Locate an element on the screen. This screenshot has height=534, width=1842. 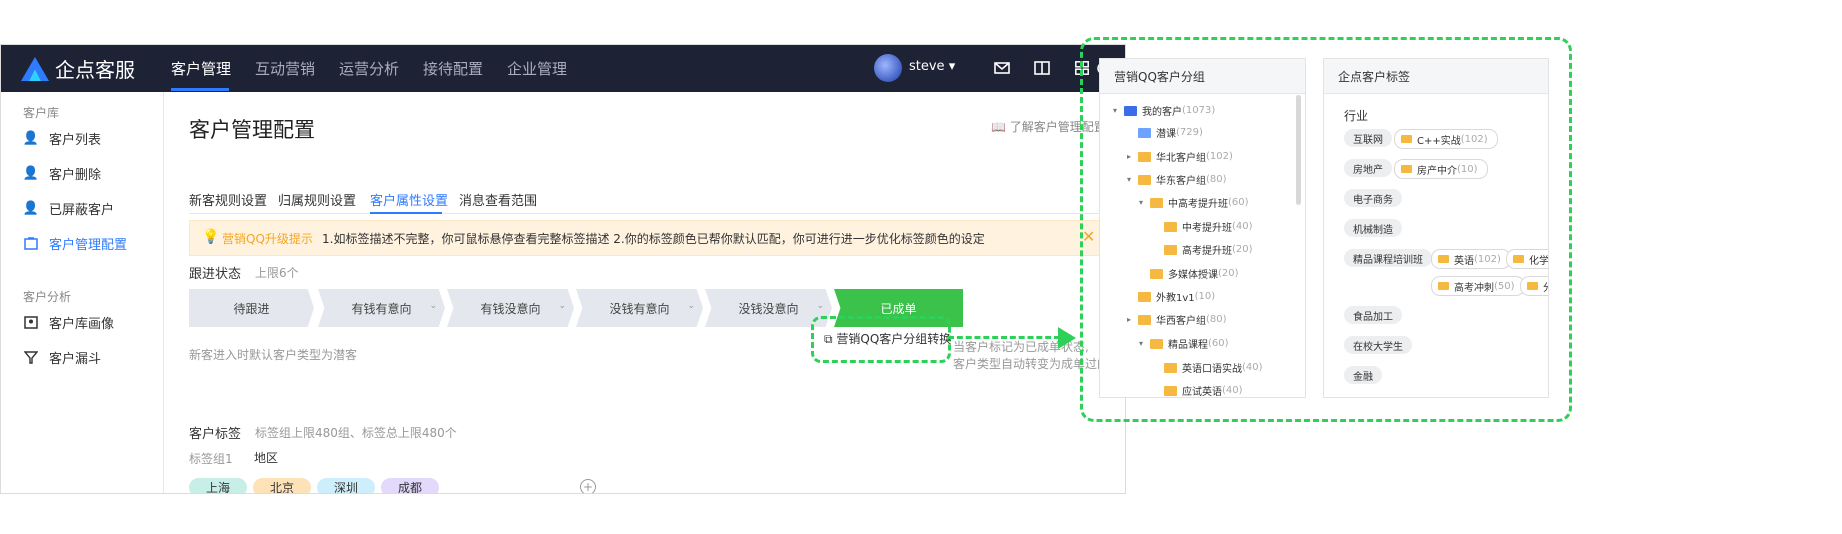
tag-item-chip: 化学 is located at coordinates (1527, 259).